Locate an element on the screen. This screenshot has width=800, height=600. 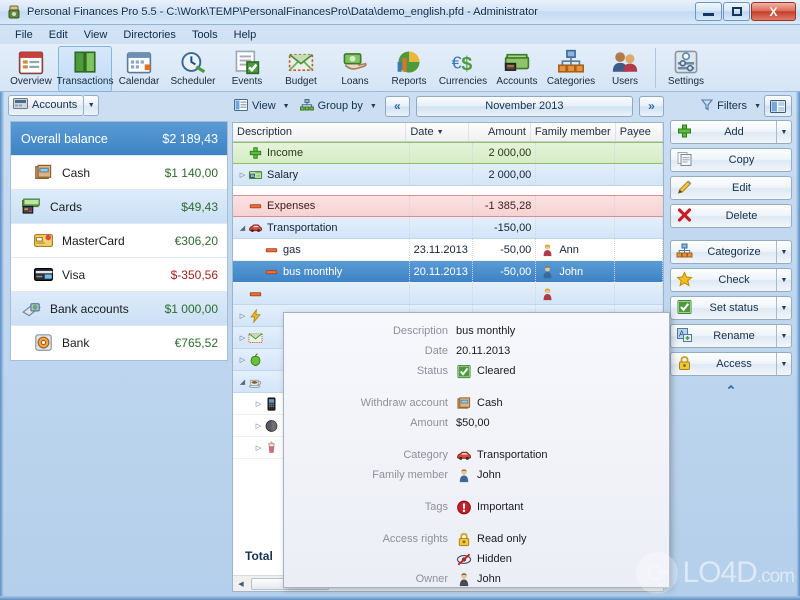
pencil-icon is located at coordinates (686, 188).